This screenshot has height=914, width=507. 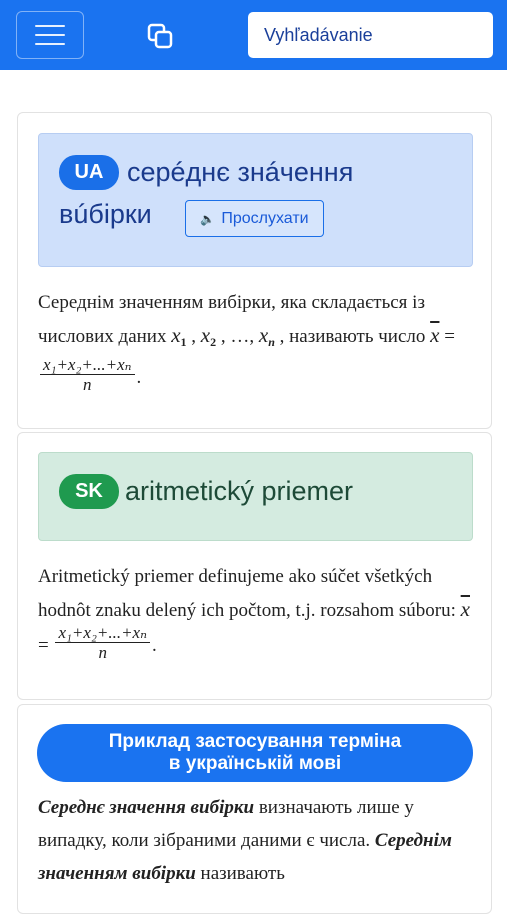 What do you see at coordinates (255, 763) in the screenshot?
I see `example-button-label-cont: в українській мові` at bounding box center [255, 763].